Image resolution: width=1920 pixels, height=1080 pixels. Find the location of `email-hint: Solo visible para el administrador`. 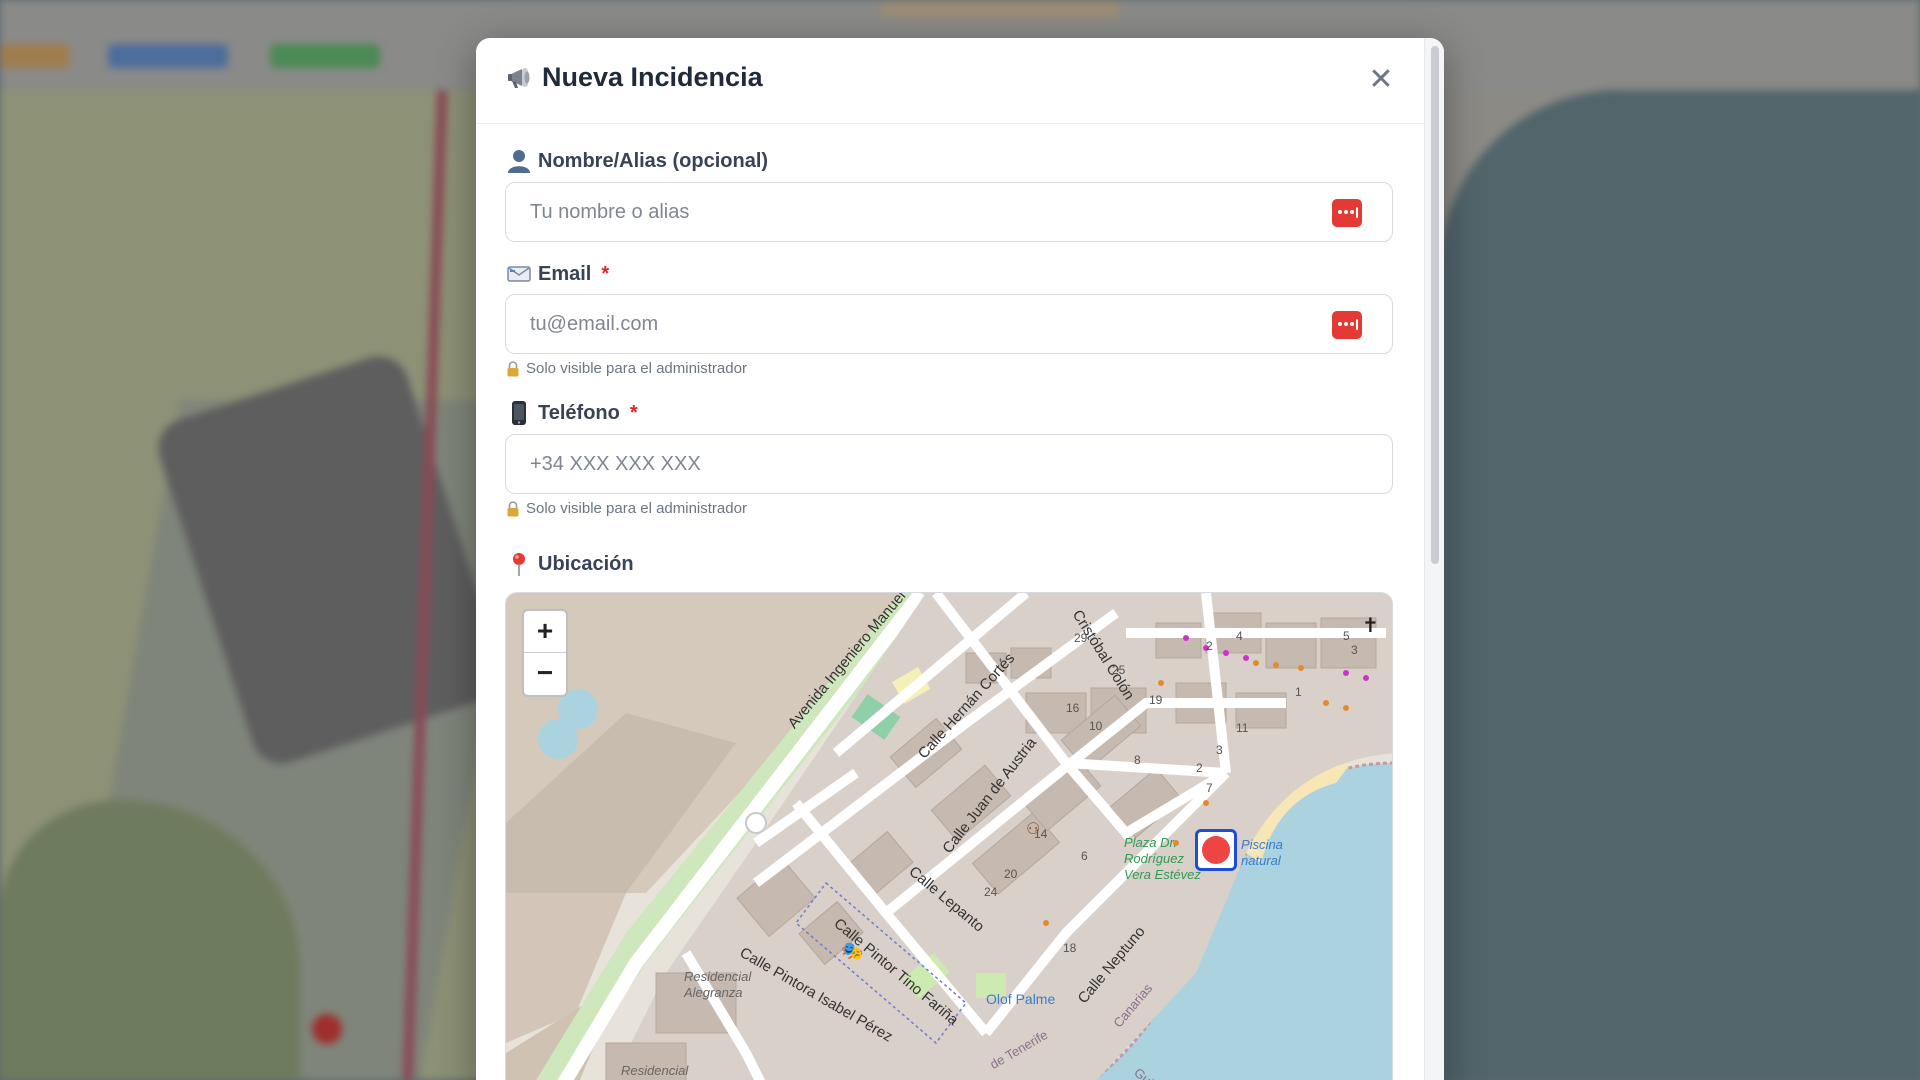

email-hint: Solo visible para el administrador is located at coordinates (626, 368).